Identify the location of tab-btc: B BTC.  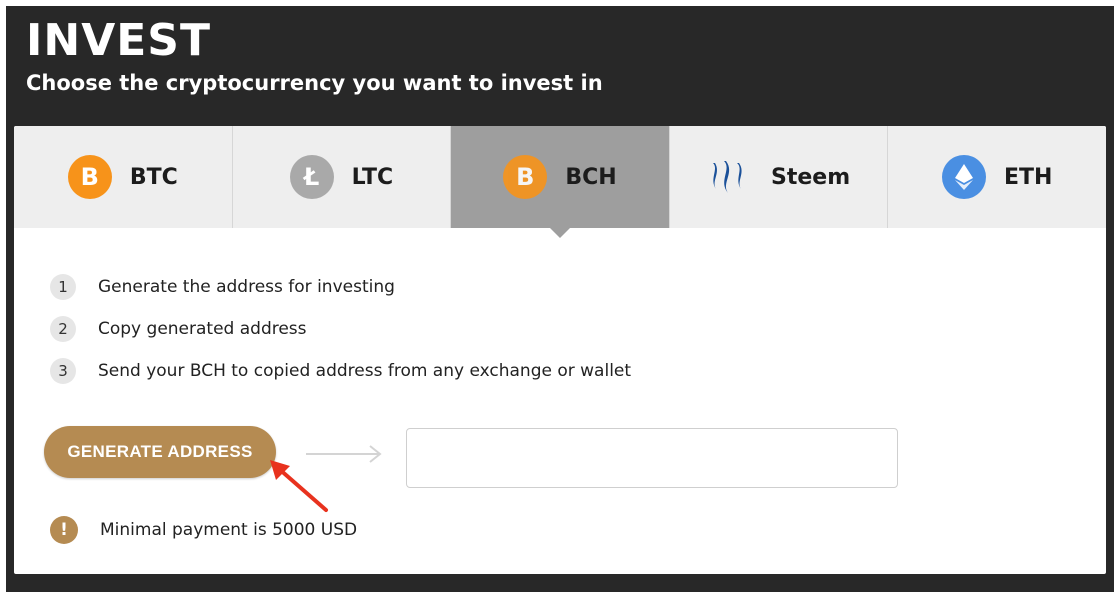
(123, 177).